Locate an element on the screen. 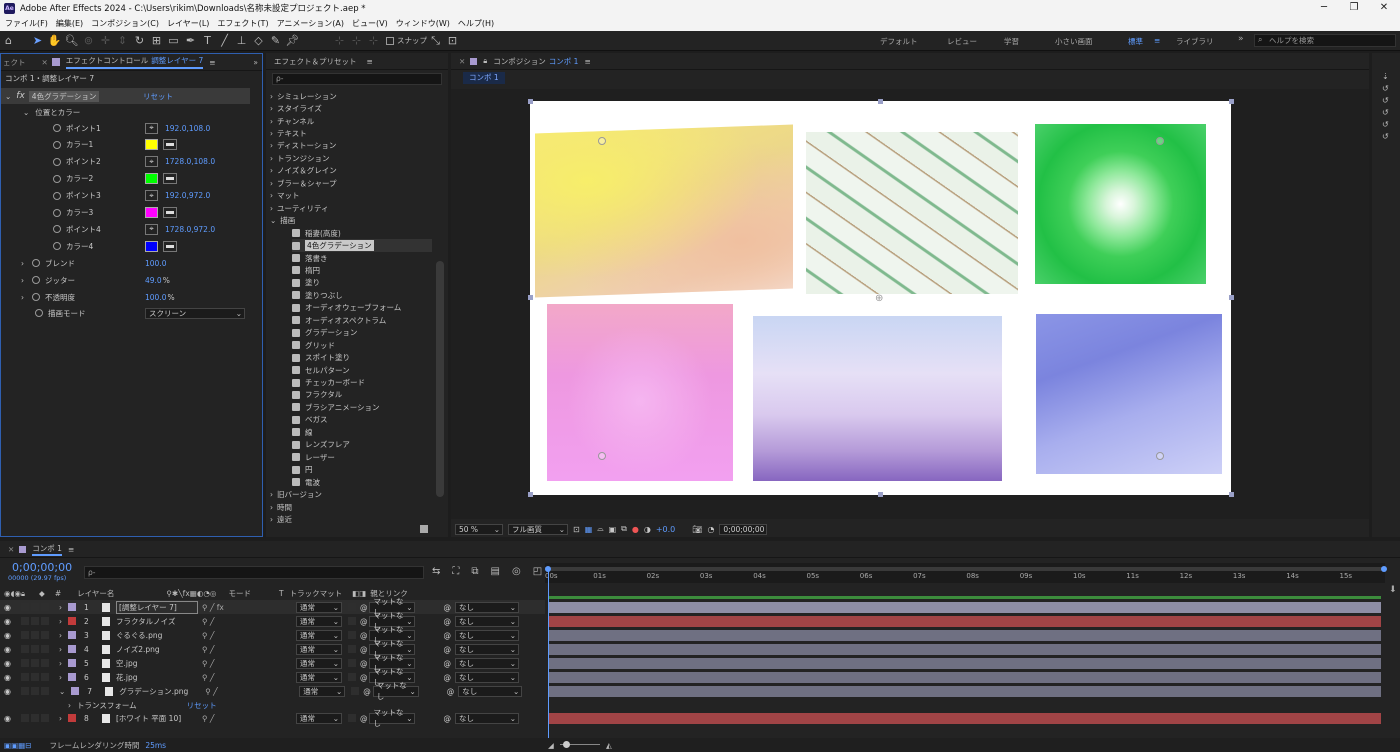 The height and width of the screenshot is (752, 1400). layer-name: グラデーション.png is located at coordinates (160, 691).